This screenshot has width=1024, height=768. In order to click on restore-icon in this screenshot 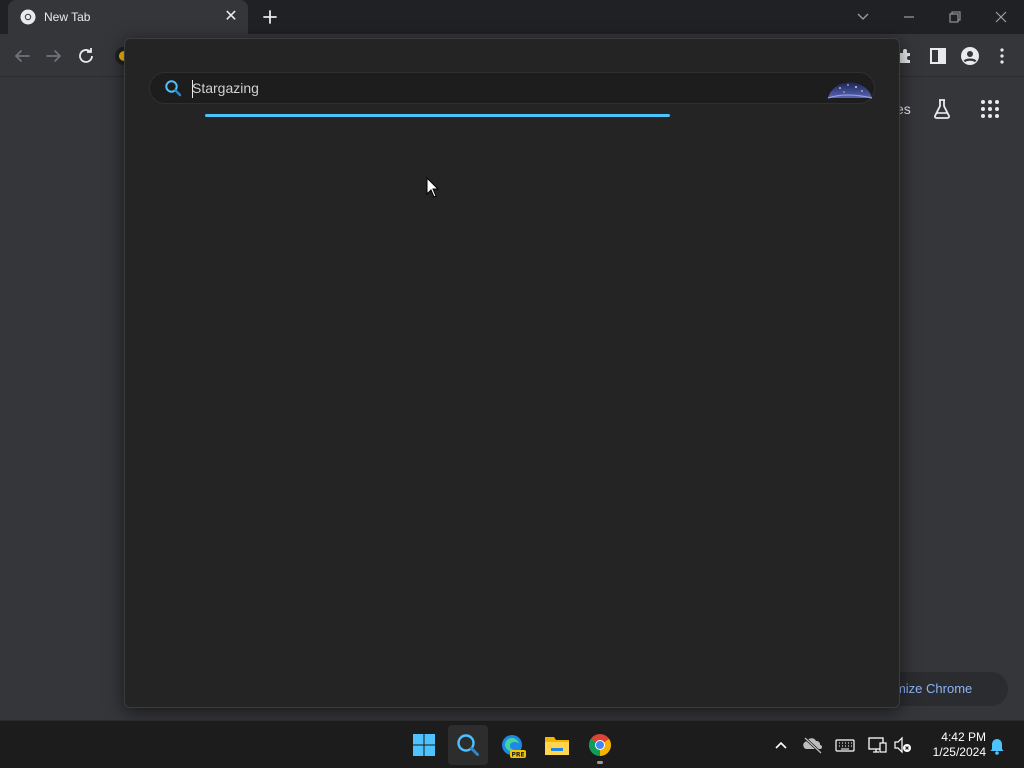, I will do `click(955, 17)`.